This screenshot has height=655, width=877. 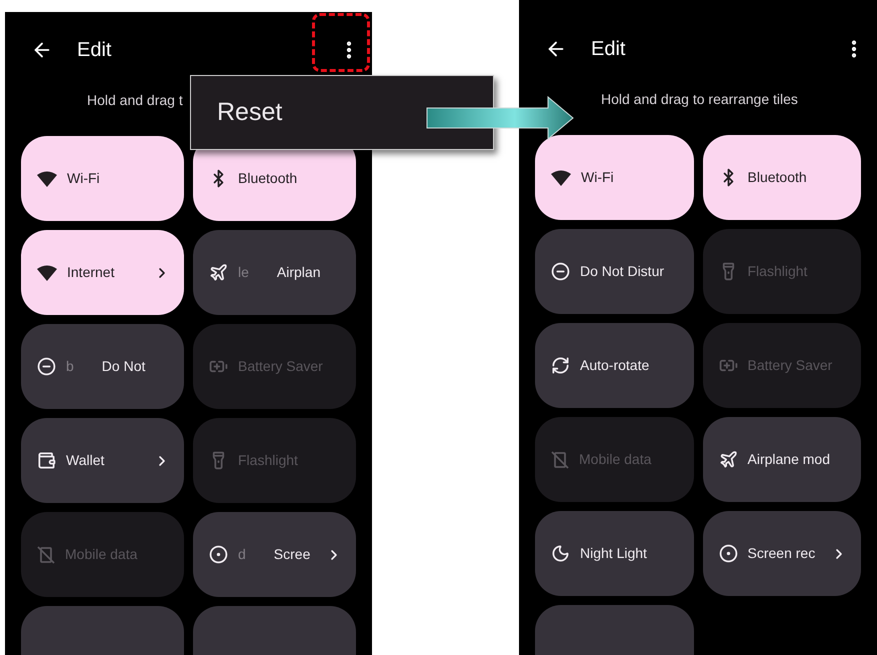 I want to click on highlight-frame, so click(x=341, y=42).